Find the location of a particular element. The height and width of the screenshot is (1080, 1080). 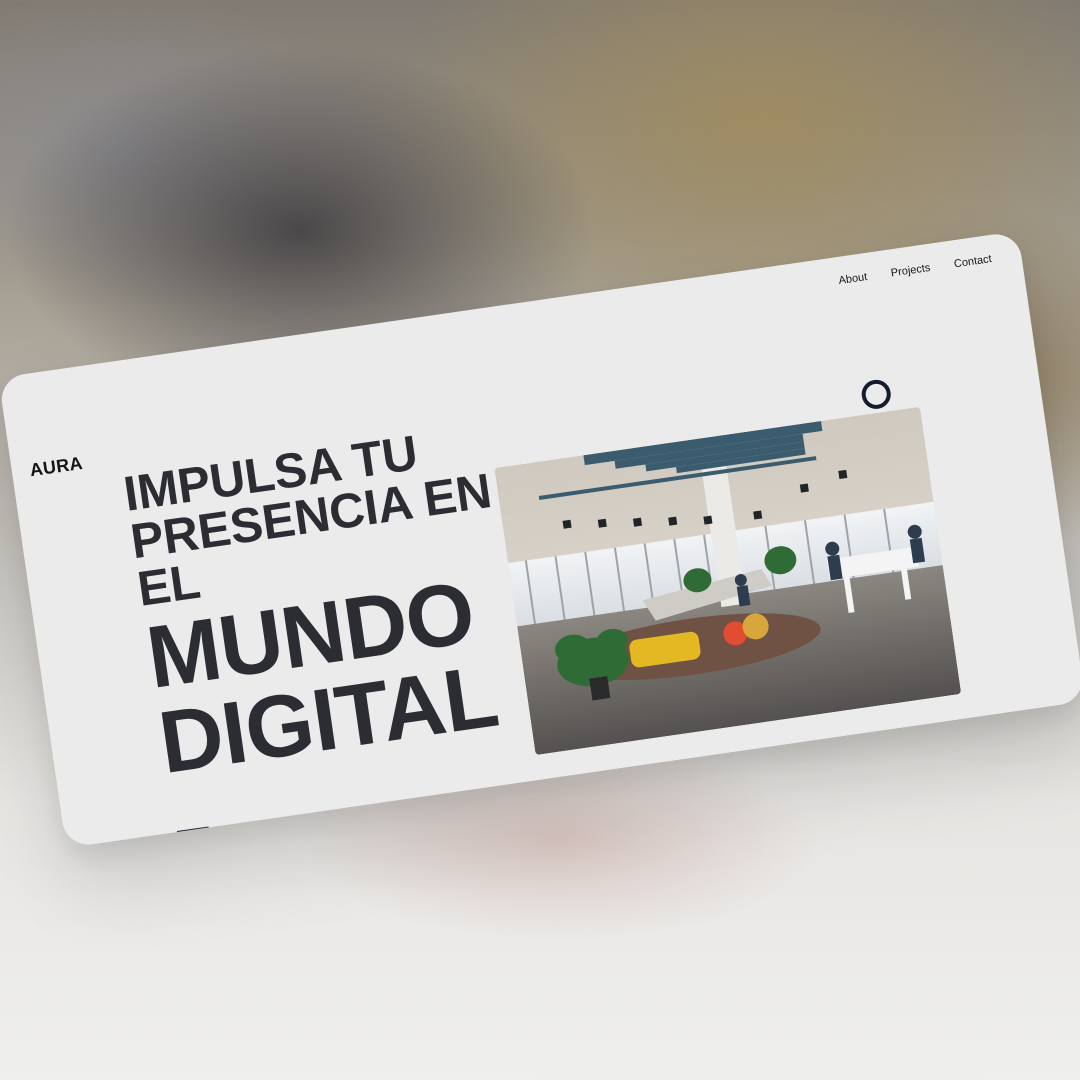

office-photo is located at coordinates (728, 581).